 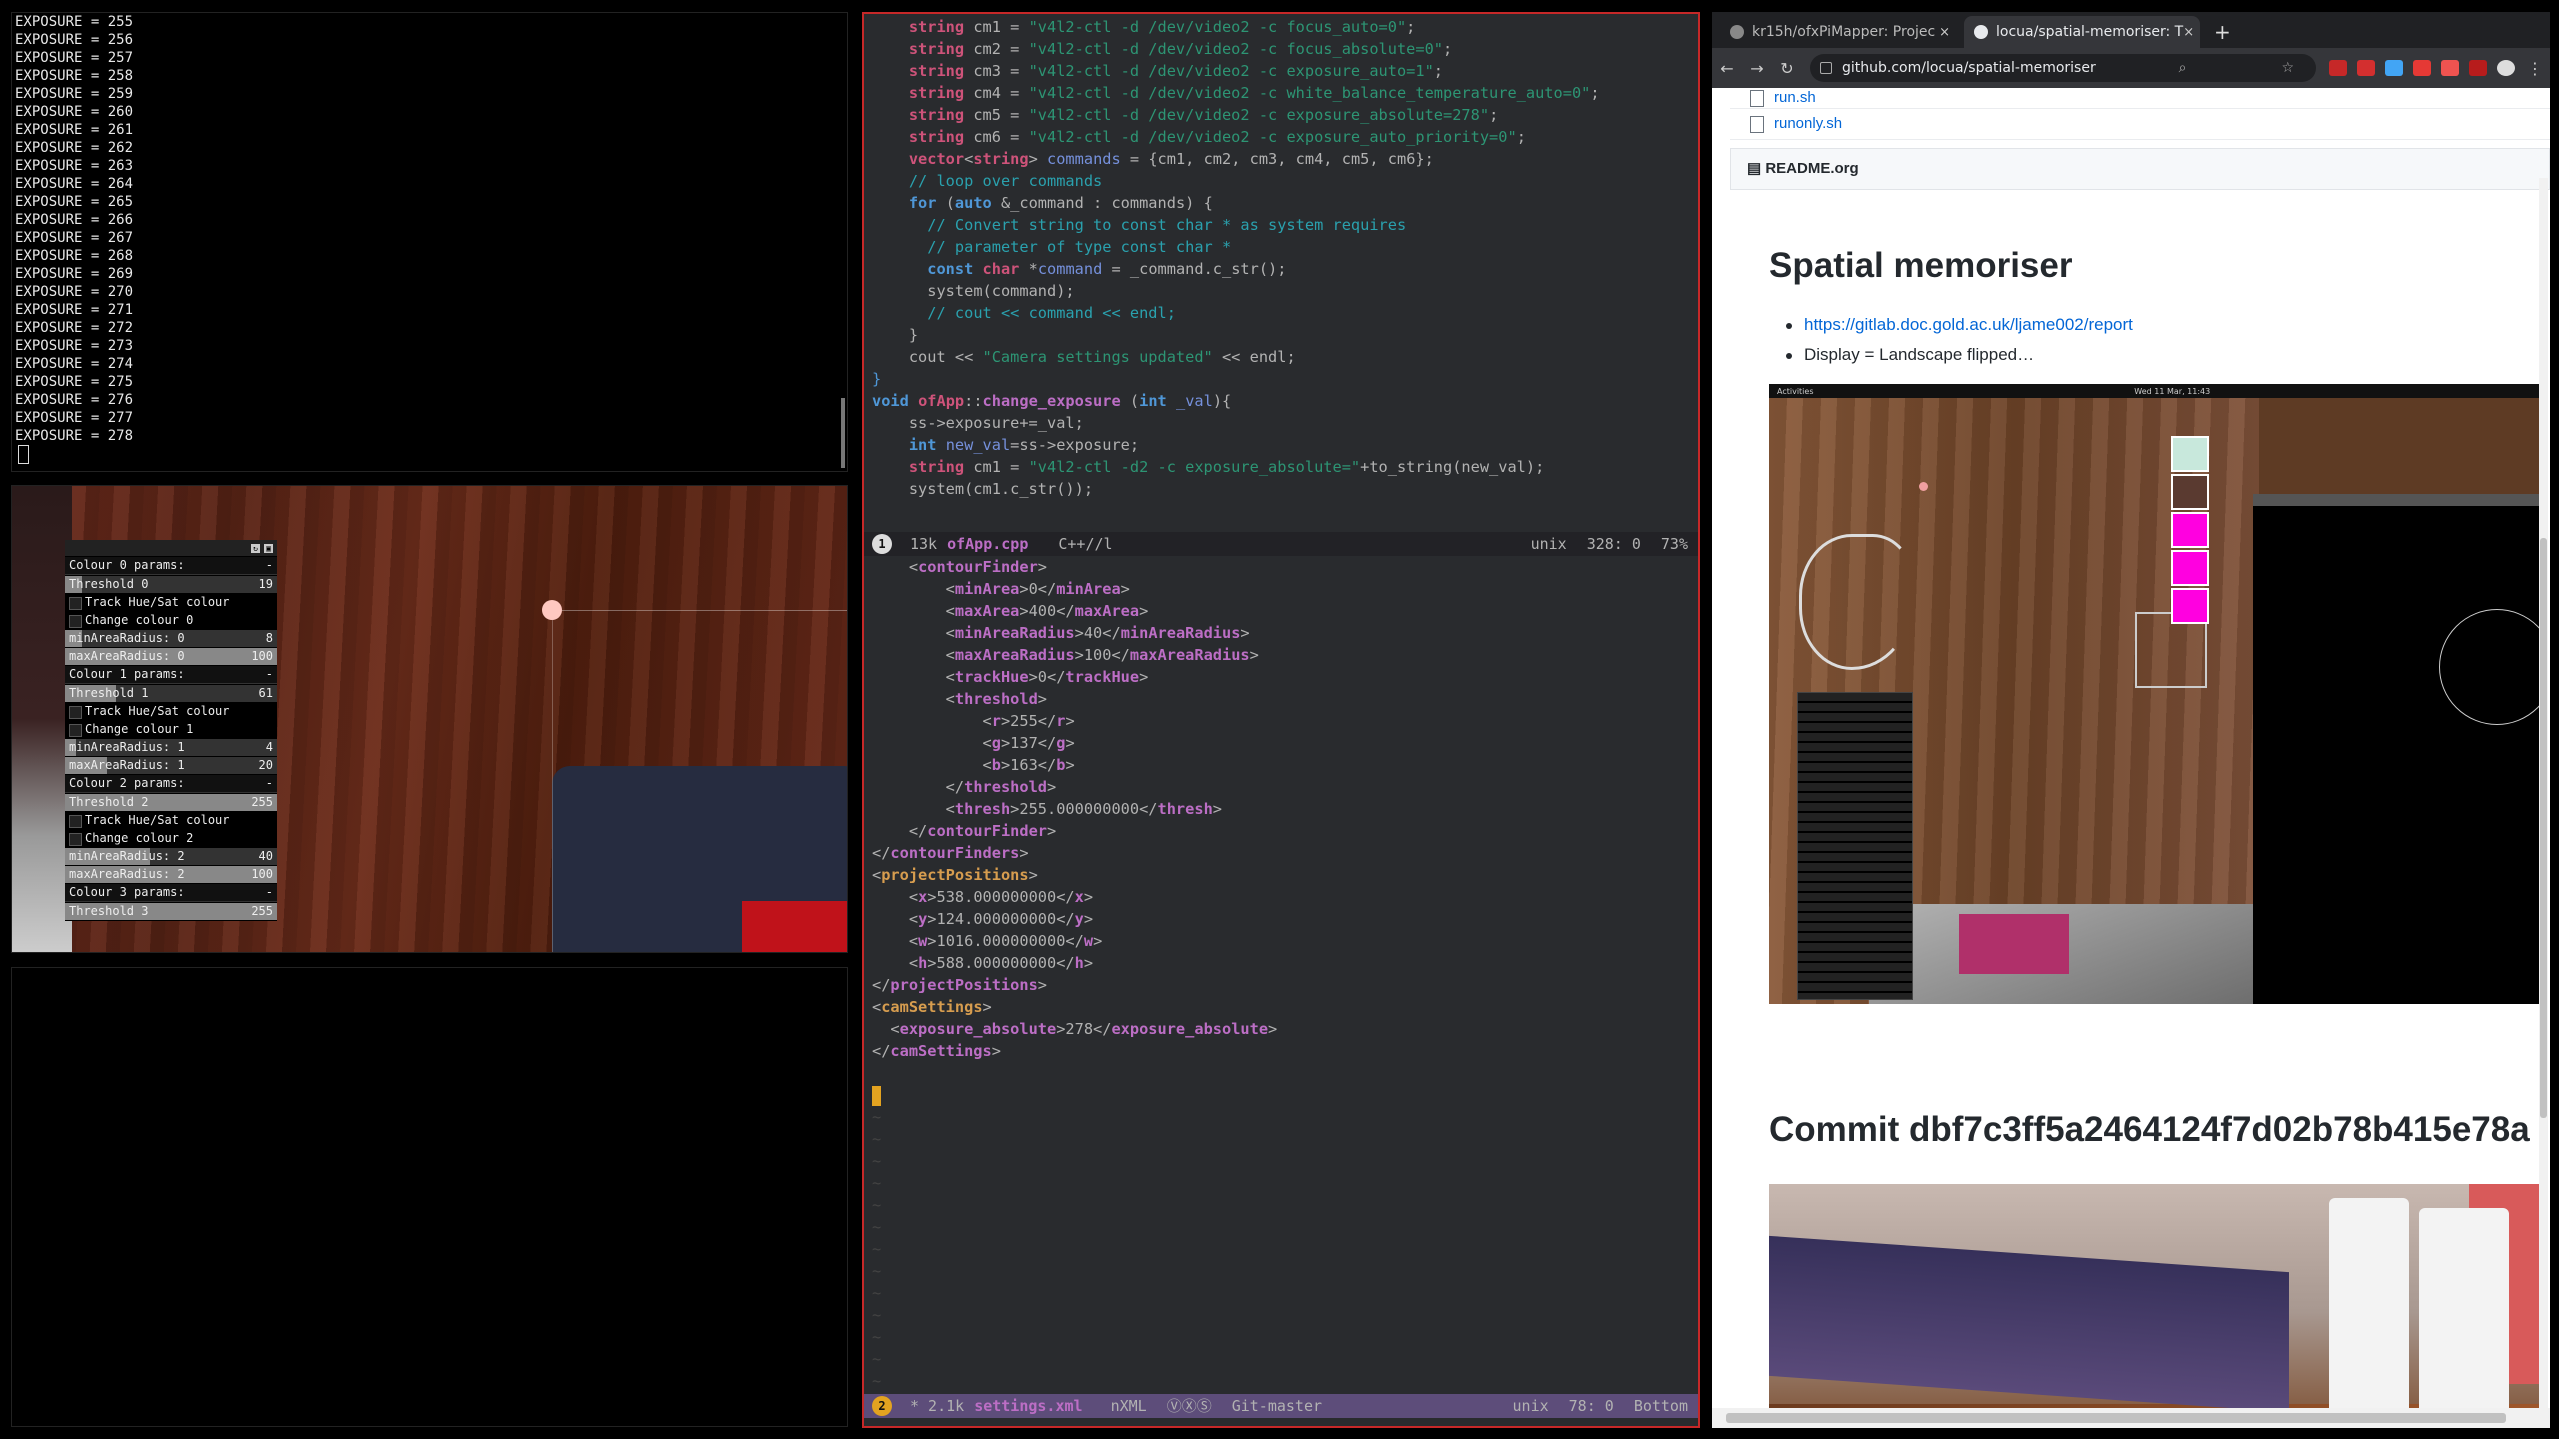 What do you see at coordinates (2063, 68) in the screenshot?
I see `address-bar: github.com/locua/spatial-memoriser ⌕ ☆` at bounding box center [2063, 68].